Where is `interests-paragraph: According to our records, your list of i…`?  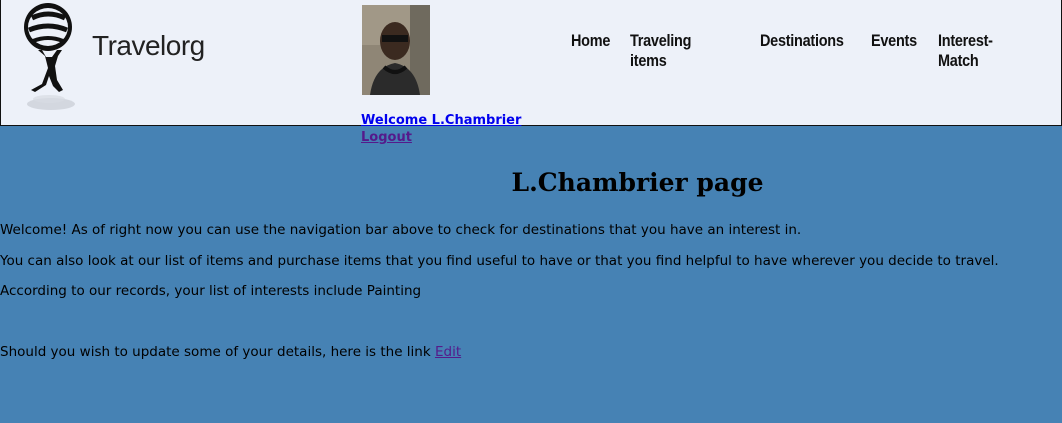 interests-paragraph: According to our records, your list of i… is located at coordinates (211, 291).